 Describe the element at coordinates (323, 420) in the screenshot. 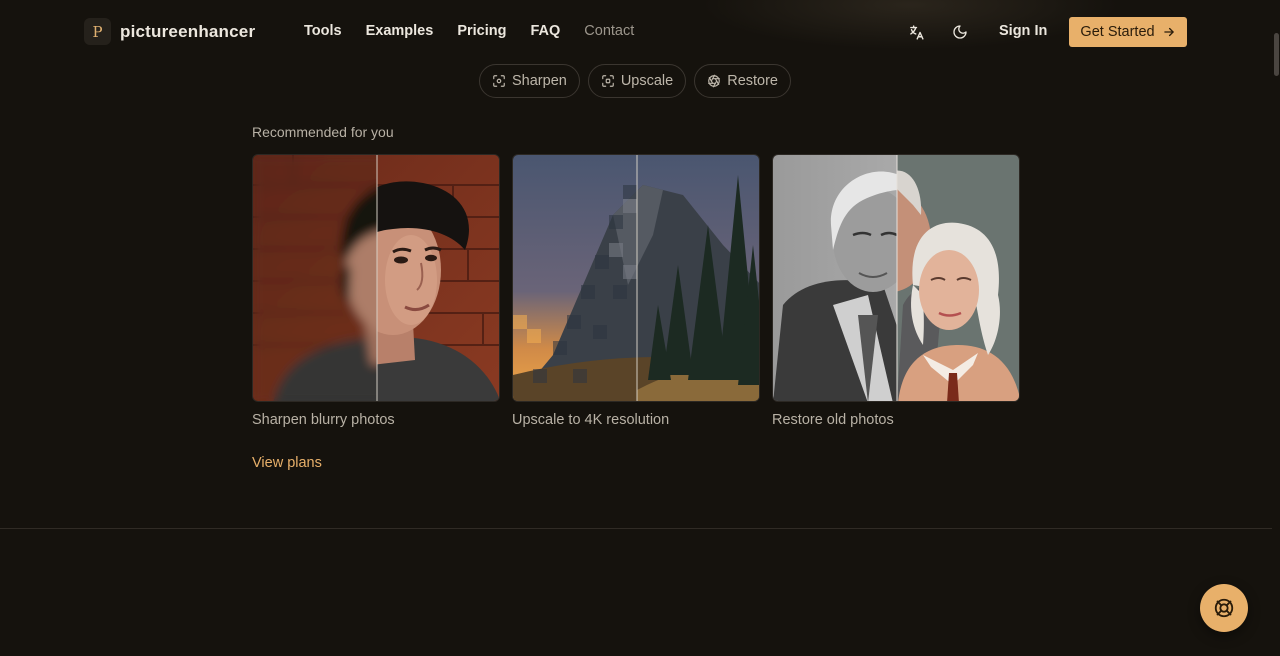

I see `card-sharpen-label: Sharpen blurry photos` at that location.